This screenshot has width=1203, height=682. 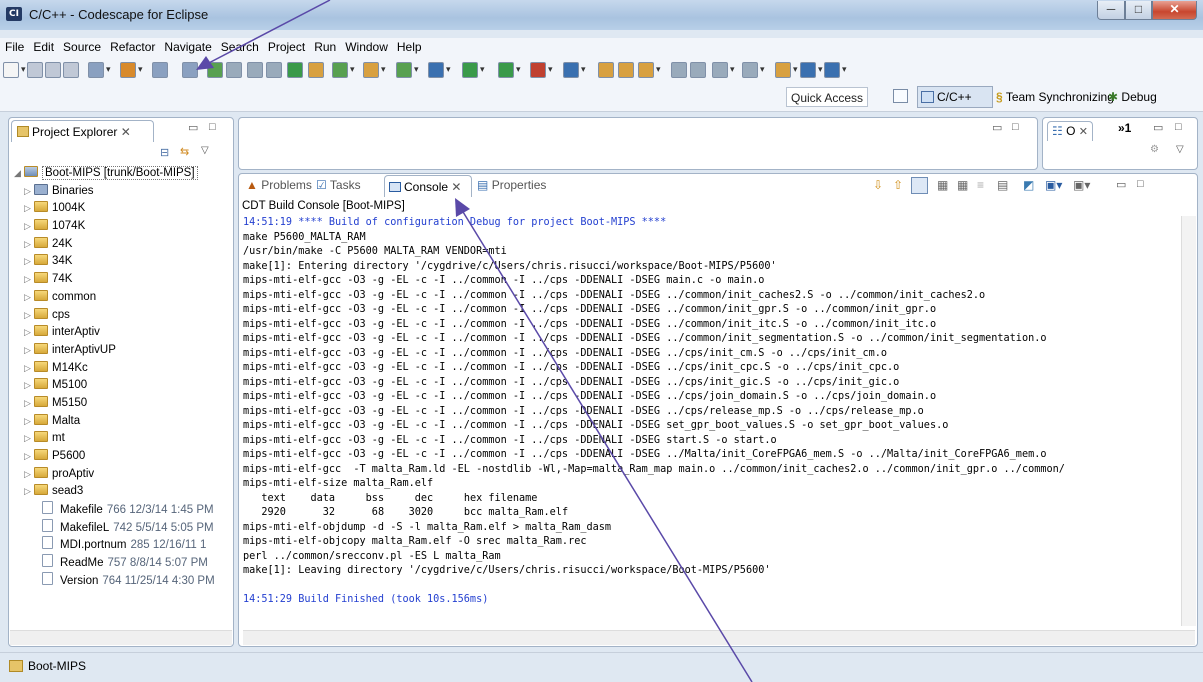 I want to click on arrow-head-top, so click(x=205, y=63).